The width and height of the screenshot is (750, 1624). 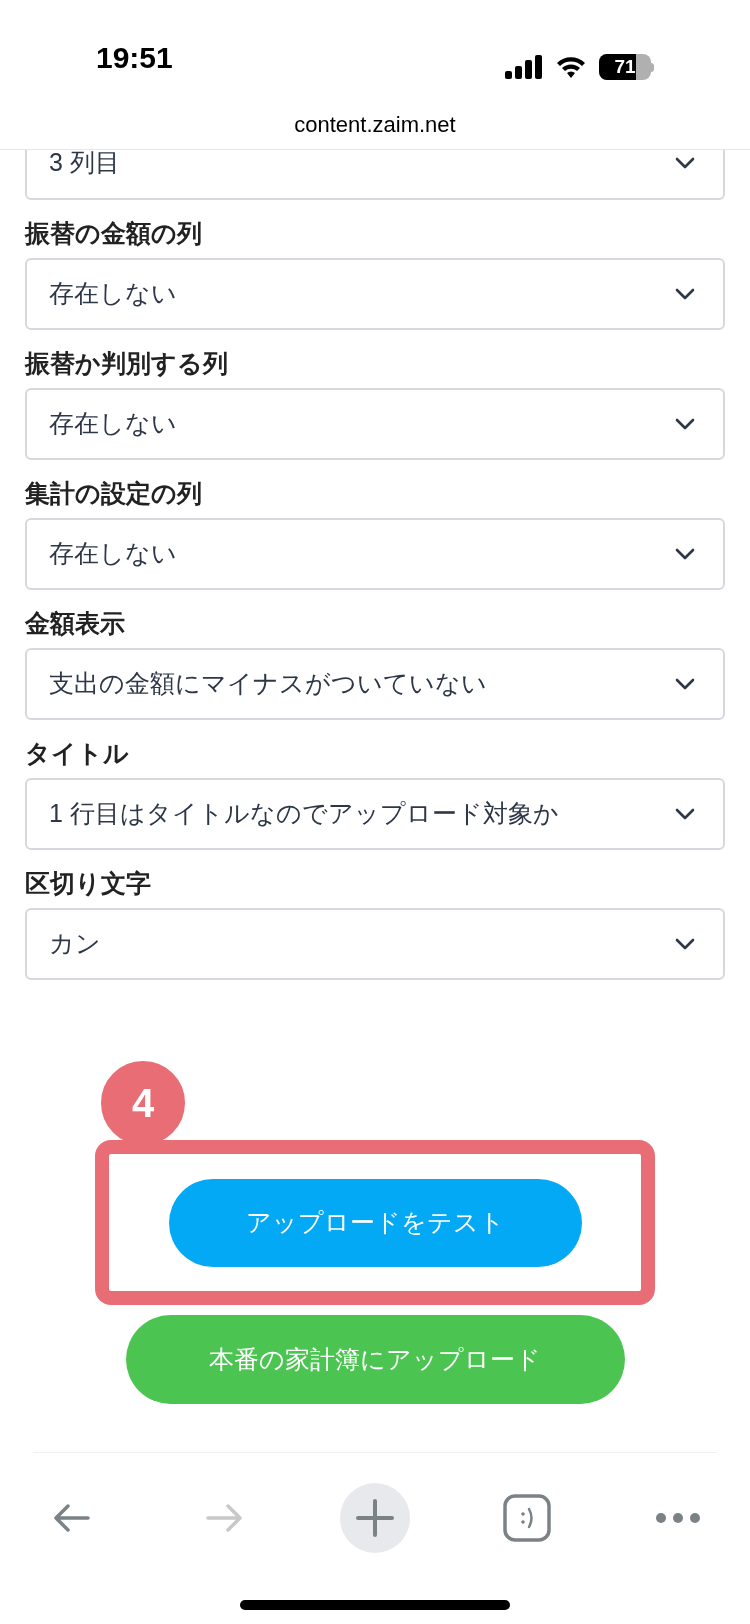 I want to click on url-text: content.zaim.net, so click(x=375, y=124).